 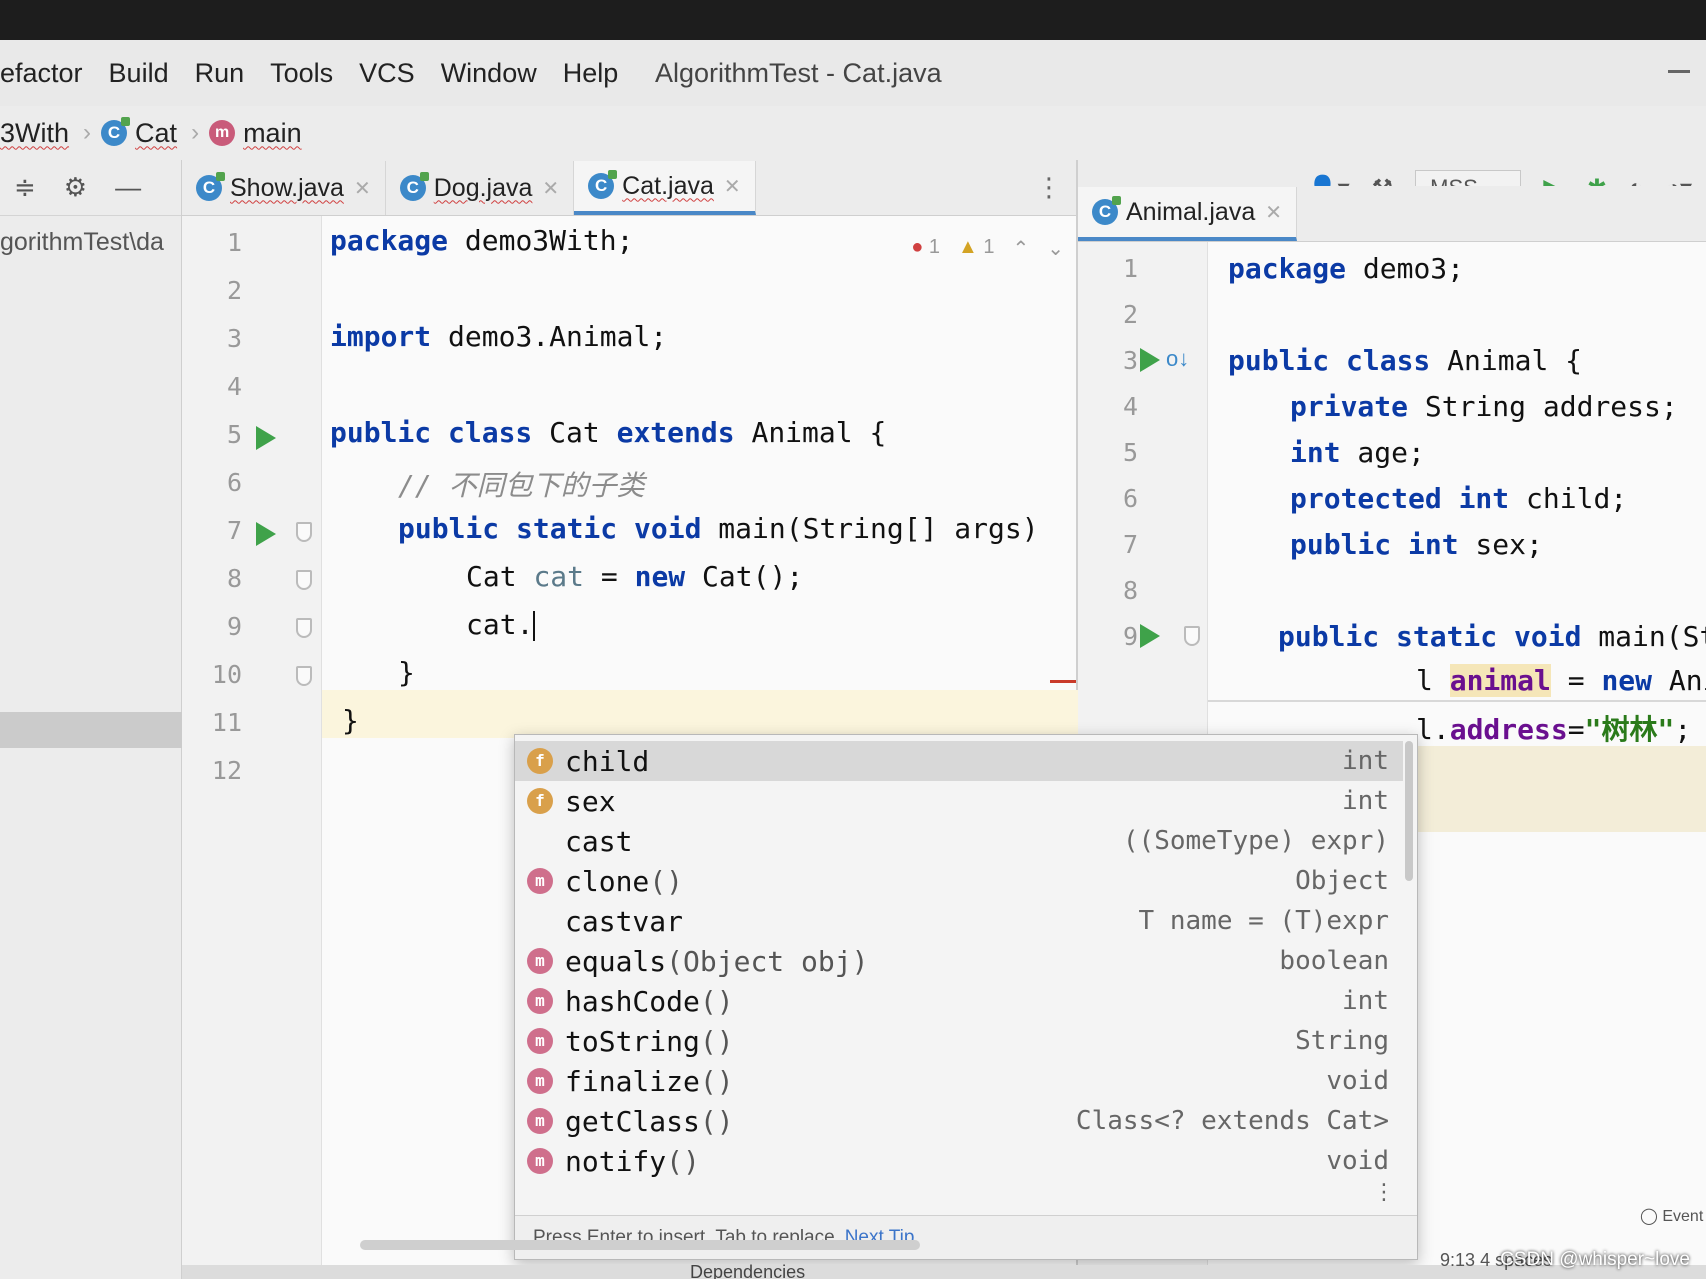 I want to click on completion-label: finalize, so click(x=632, y=1081).